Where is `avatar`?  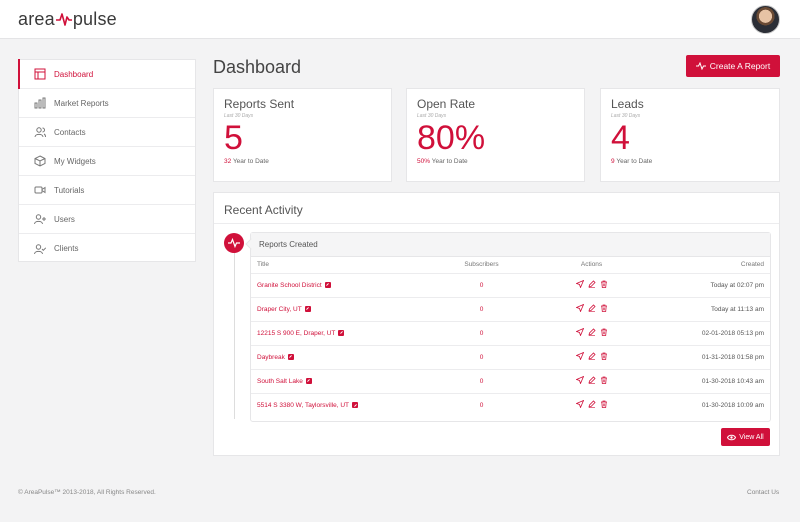
avatar is located at coordinates (765, 19).